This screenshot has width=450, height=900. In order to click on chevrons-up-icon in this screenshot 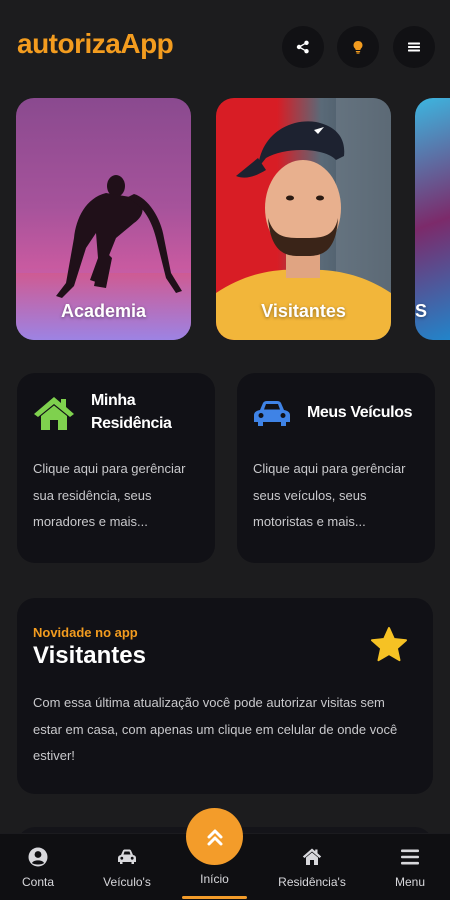, I will do `click(214, 837)`.